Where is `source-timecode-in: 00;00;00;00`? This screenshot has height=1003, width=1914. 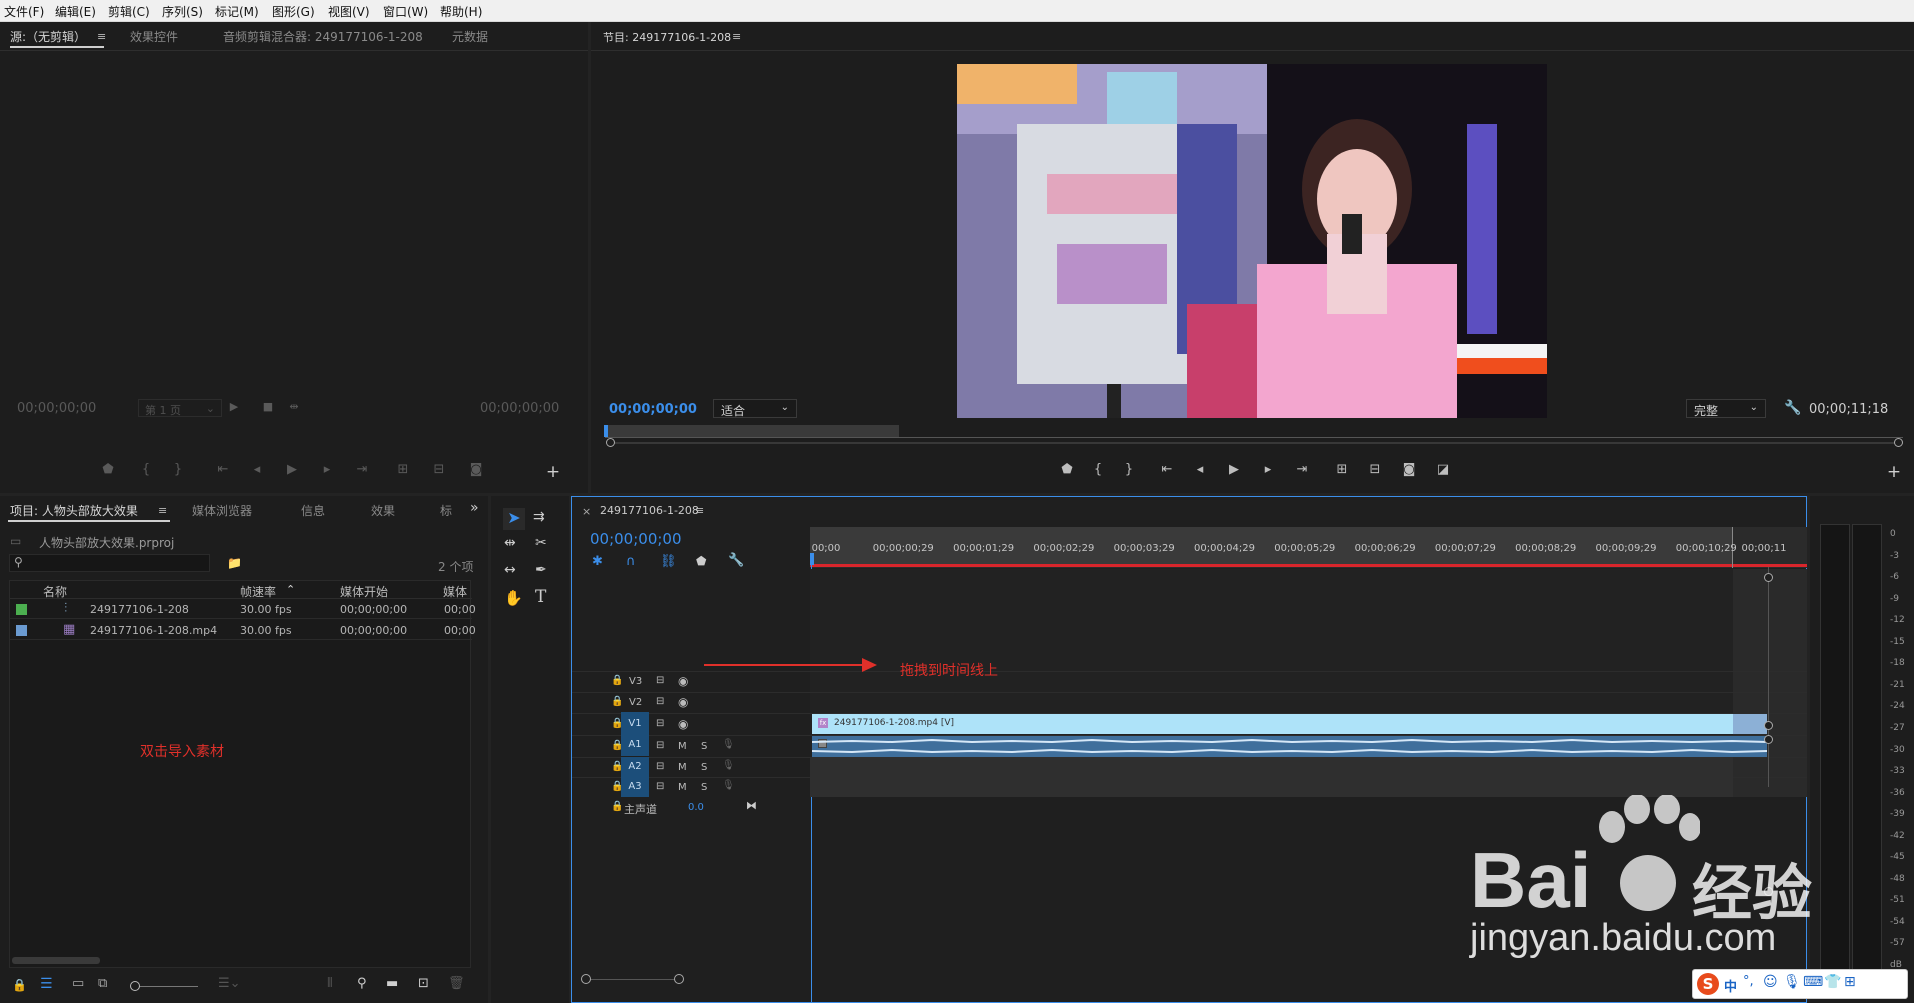
source-timecode-in: 00;00;00;00 is located at coordinates (56, 408).